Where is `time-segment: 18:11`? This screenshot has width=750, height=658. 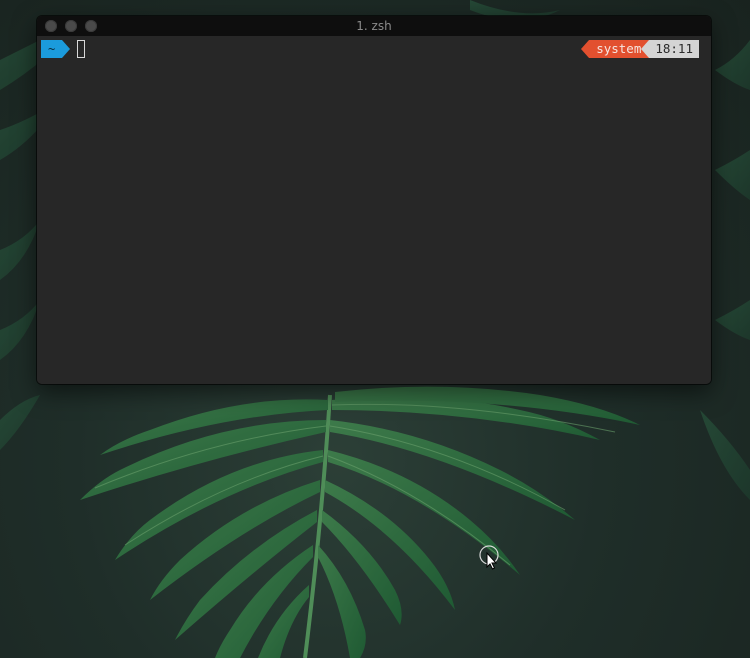 time-segment: 18:11 is located at coordinates (674, 49).